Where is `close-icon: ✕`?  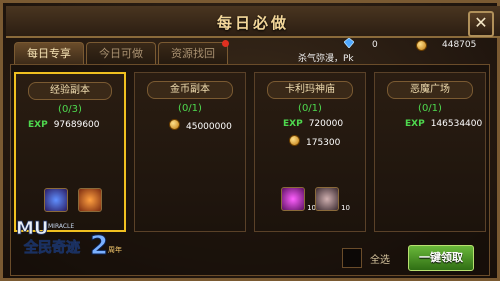 close-icon: ✕ is located at coordinates (481, 22).